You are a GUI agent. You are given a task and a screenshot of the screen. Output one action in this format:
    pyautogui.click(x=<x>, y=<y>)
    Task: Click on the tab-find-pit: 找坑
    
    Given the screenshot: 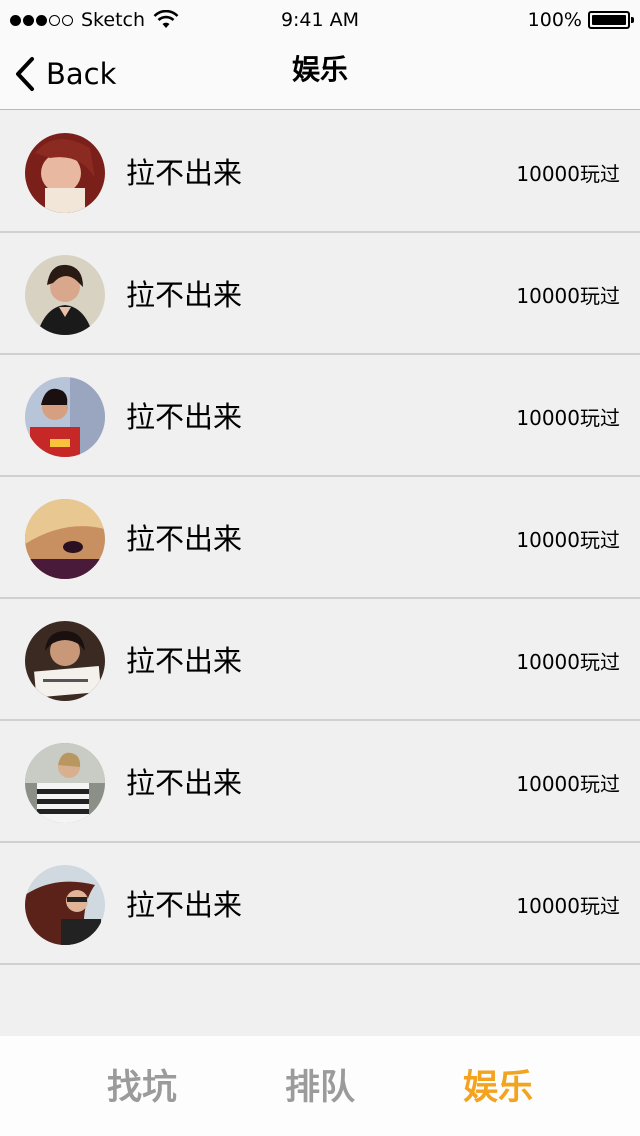 What is the action you would take?
    pyautogui.click(x=142, y=1088)
    